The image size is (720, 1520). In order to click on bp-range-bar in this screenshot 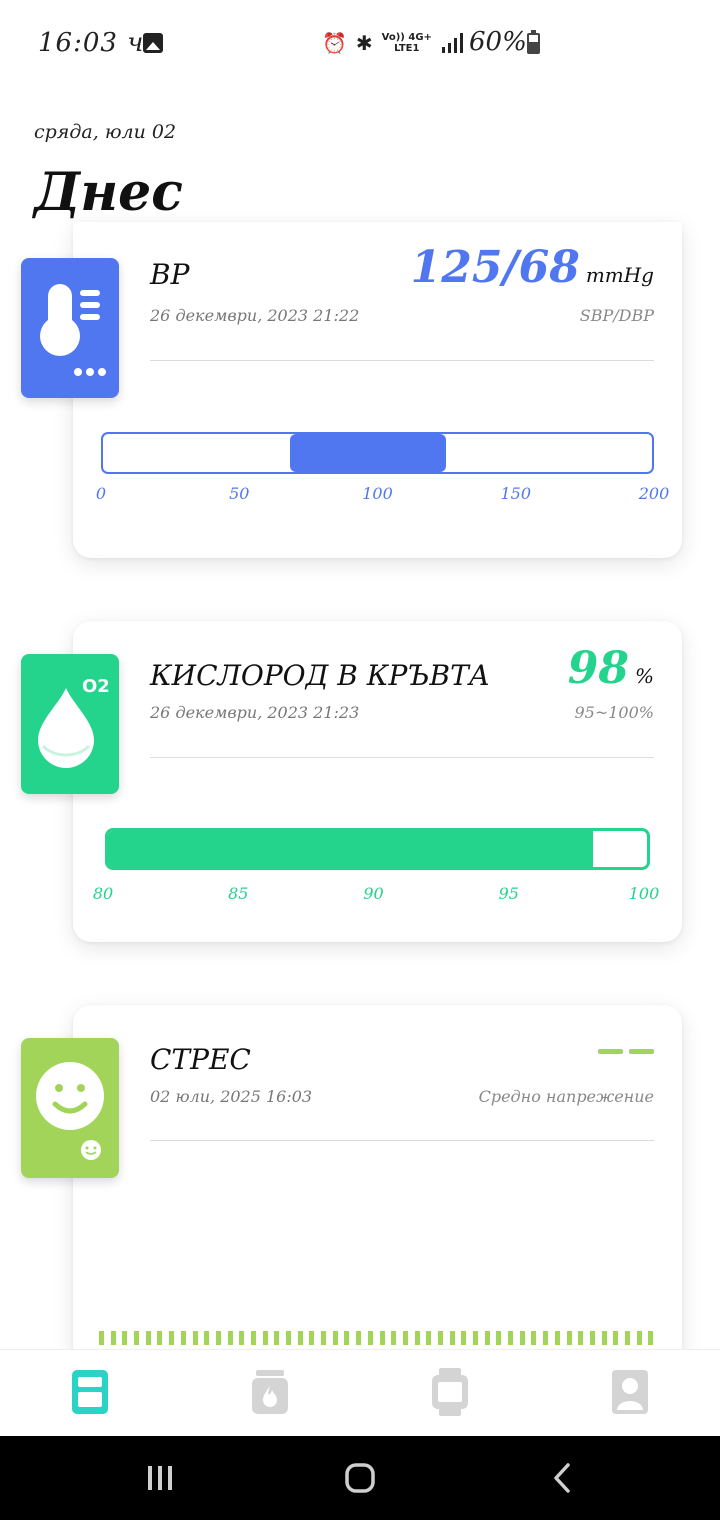, I will do `click(377, 453)`.